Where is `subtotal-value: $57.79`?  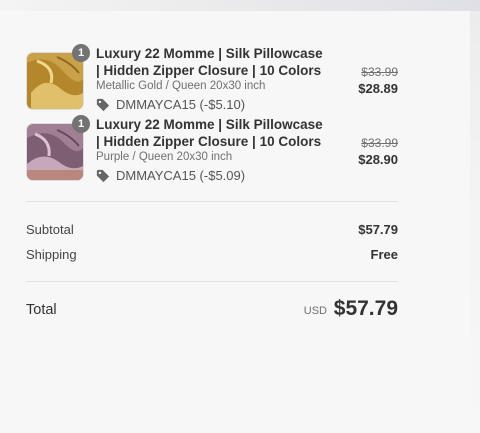
subtotal-value: $57.79 is located at coordinates (378, 229).